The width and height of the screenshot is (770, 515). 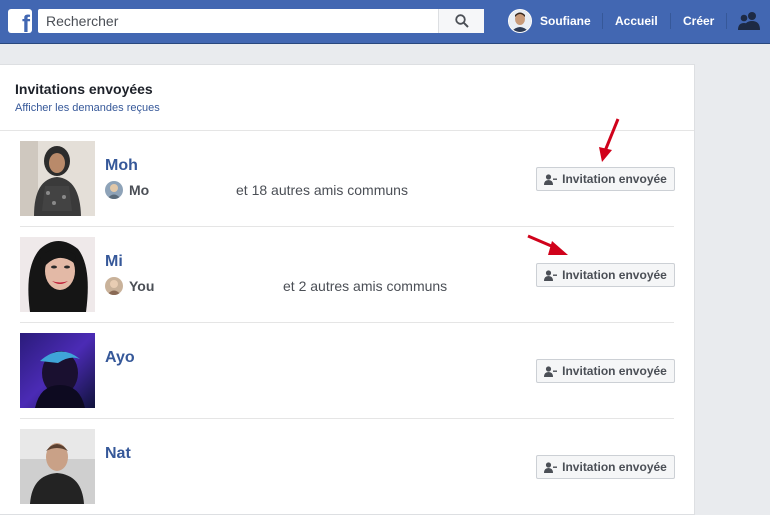 I want to click on home-link: Accueil, so click(x=636, y=21).